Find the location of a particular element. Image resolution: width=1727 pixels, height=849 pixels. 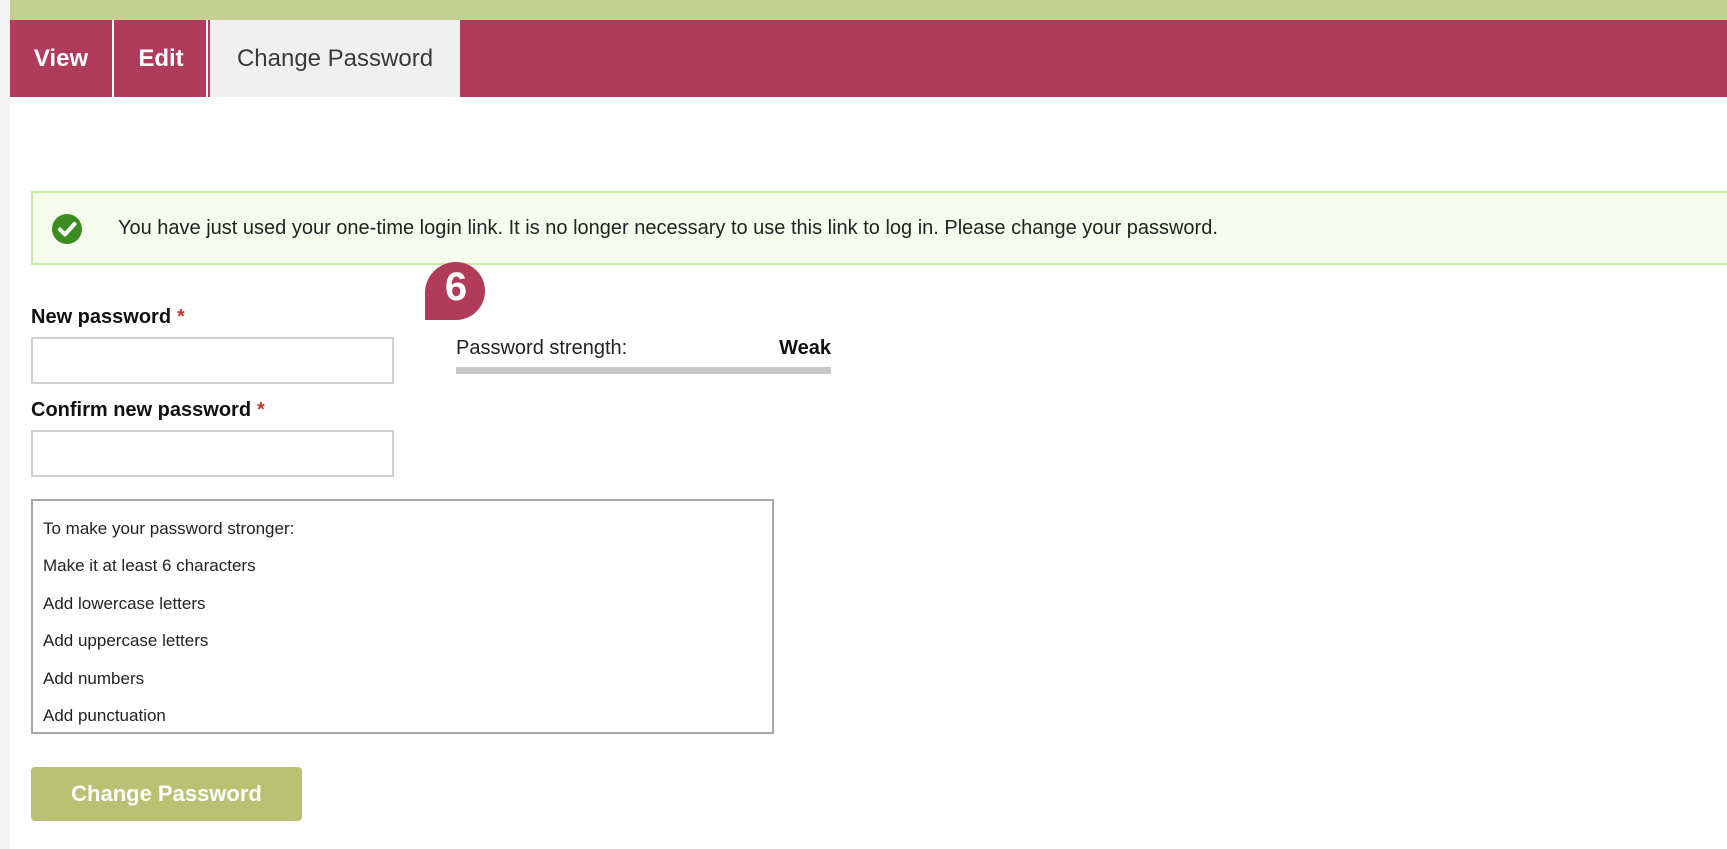

confirm-password-label-text: Confirm new password is located at coordinates (141, 410).